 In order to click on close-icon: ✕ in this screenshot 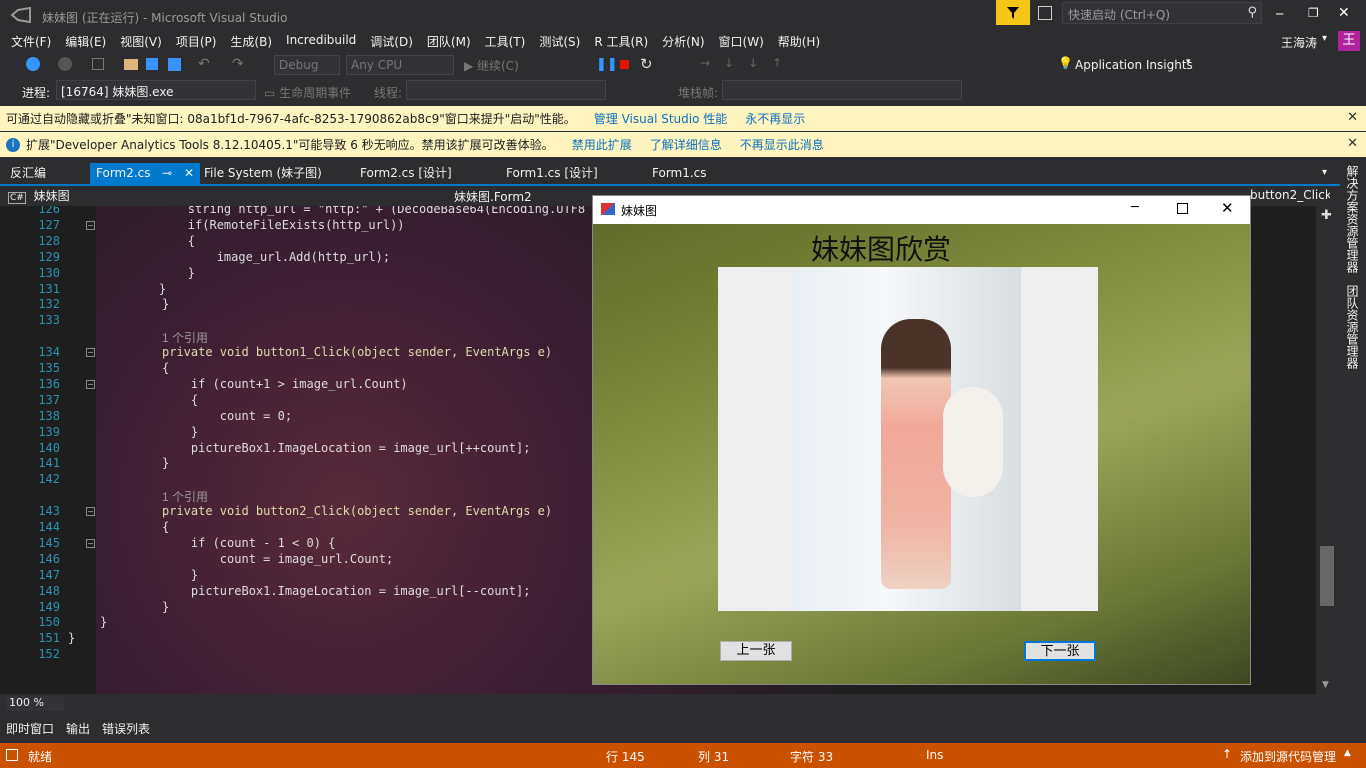, I will do `click(1352, 117)`.